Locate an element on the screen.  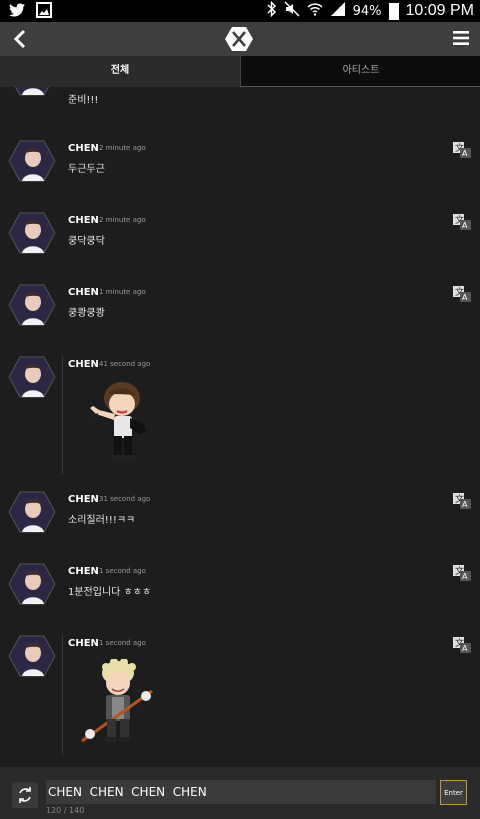
message-text: 쿵닥쿵닥 is located at coordinates (86, 241).